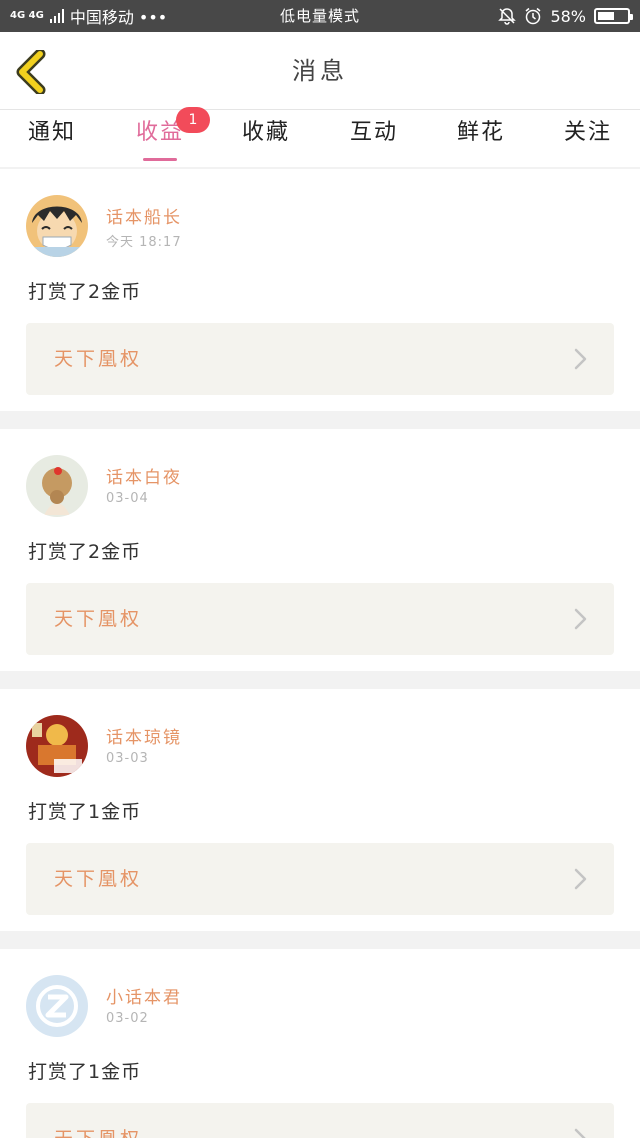 Image resolution: width=640 pixels, height=1138 pixels. I want to click on page-title: 消息, so click(320, 71).